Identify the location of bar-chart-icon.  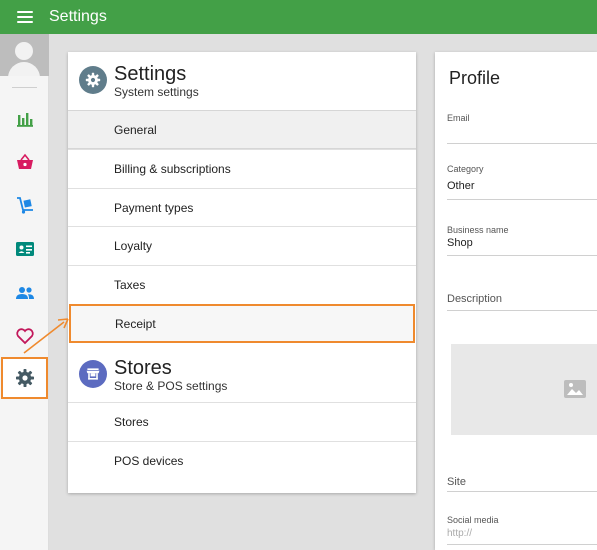
(24, 120).